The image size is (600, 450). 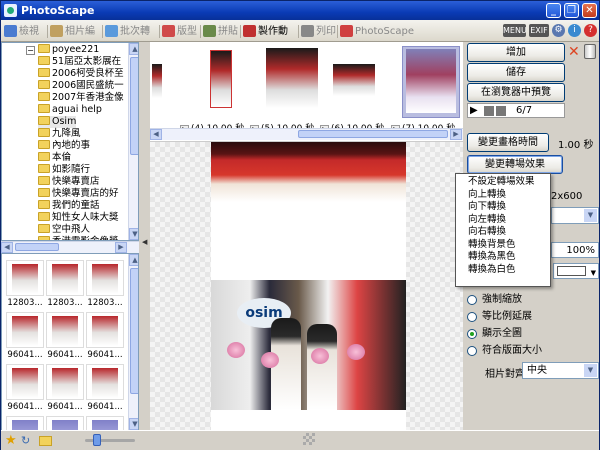 I want to click on tree-root: − poyee221, so click(x=62, y=50).